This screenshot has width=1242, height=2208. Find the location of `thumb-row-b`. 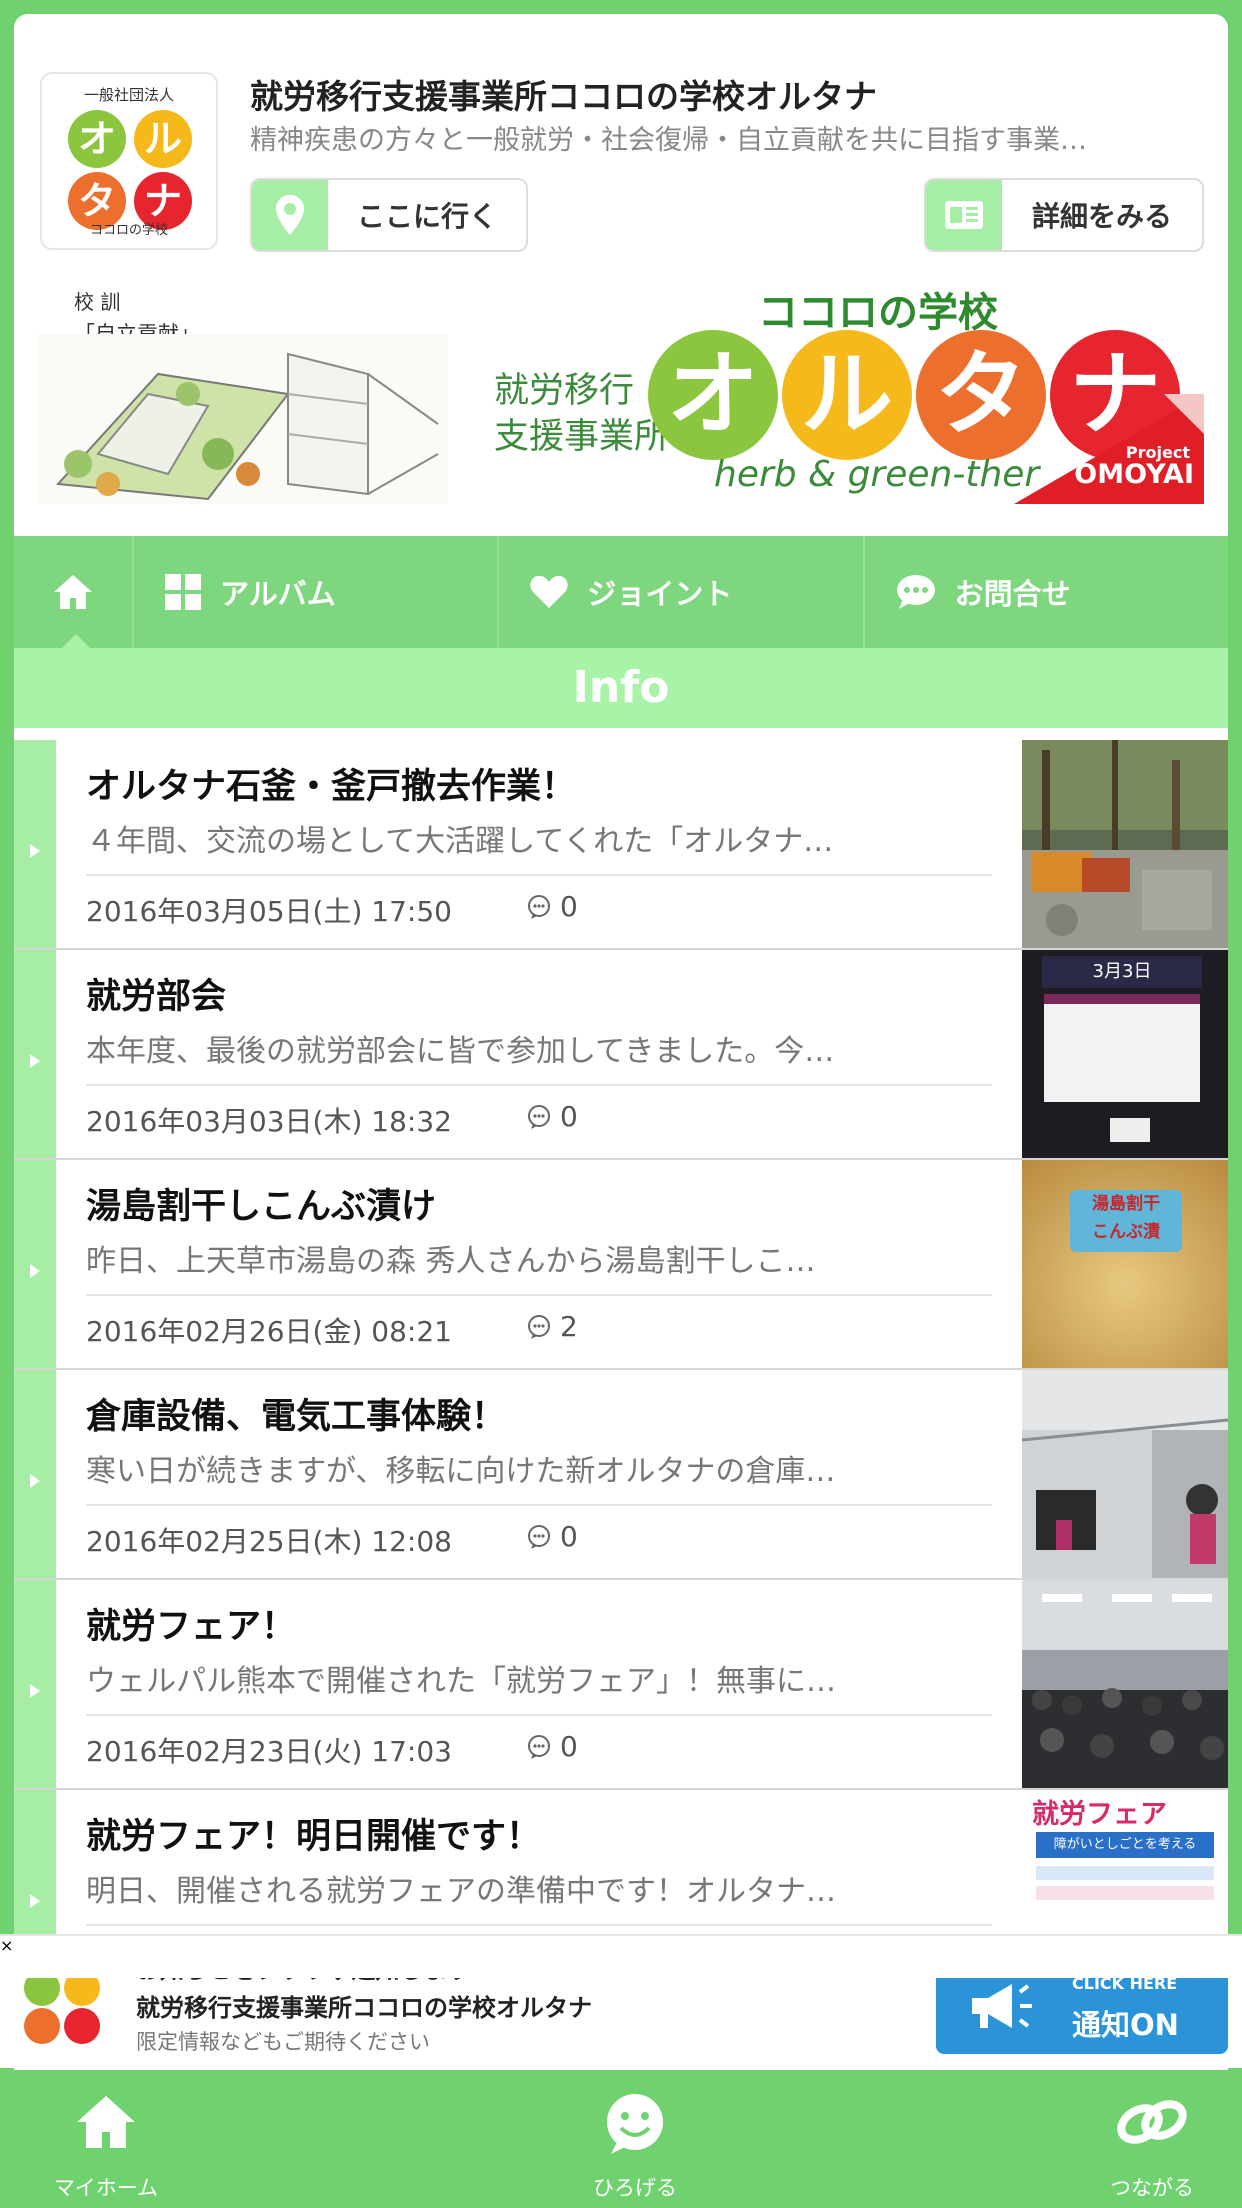

thumb-row-b is located at coordinates (1125, 1893).